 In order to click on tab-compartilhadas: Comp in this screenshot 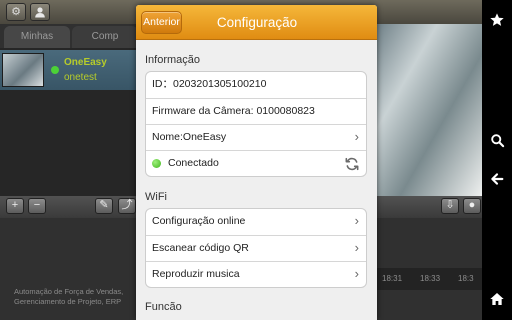, I will do `click(105, 37)`.